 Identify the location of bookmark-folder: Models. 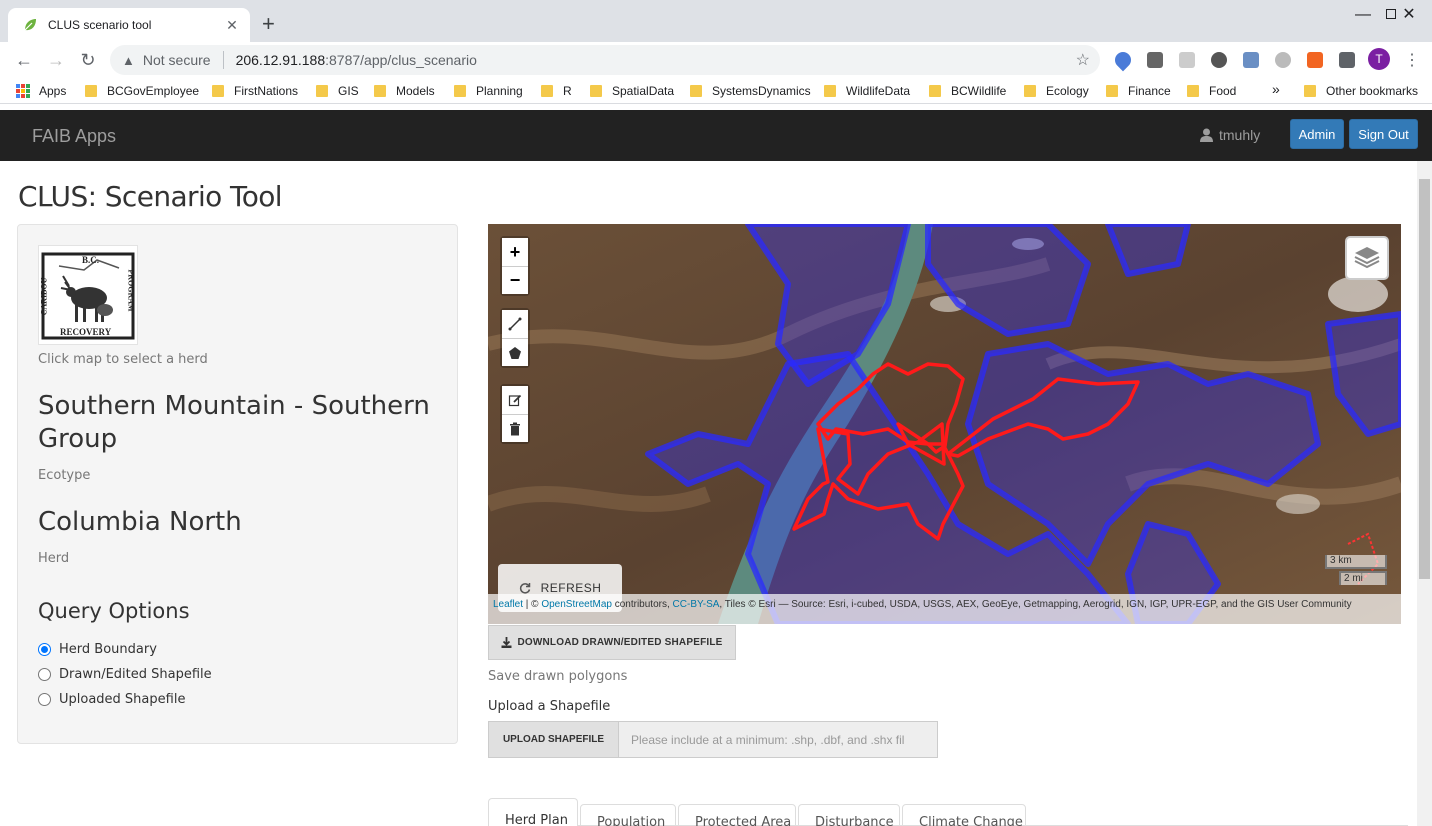
(404, 91).